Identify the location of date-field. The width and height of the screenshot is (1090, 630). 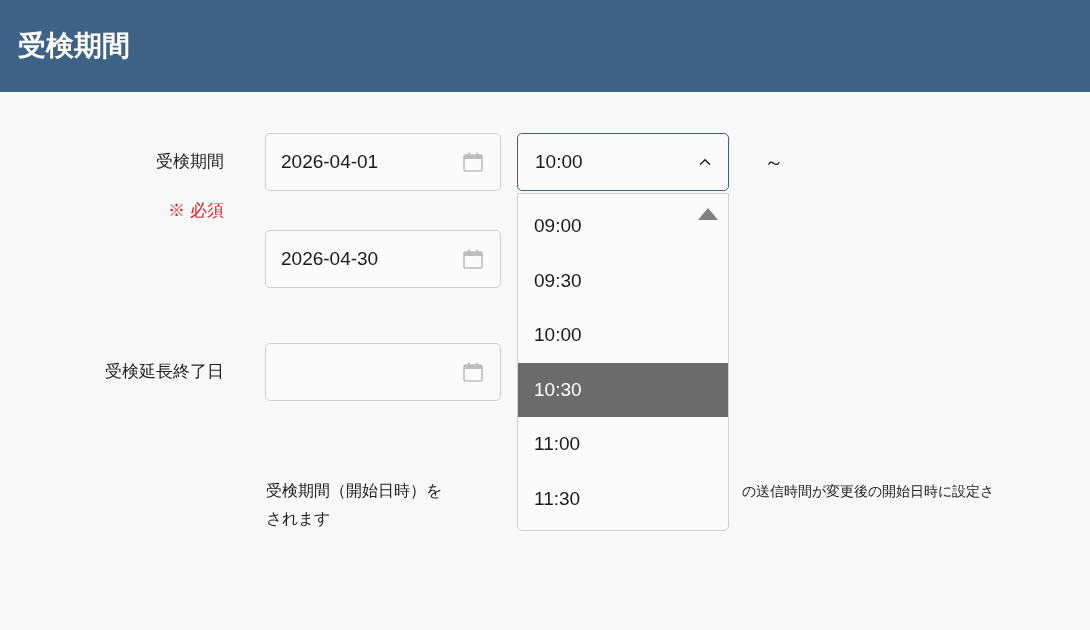
(383, 372).